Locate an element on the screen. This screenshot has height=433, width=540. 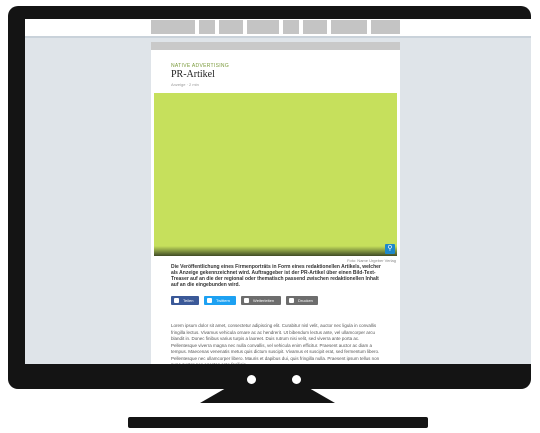
twitter-icon is located at coordinates (209, 300).